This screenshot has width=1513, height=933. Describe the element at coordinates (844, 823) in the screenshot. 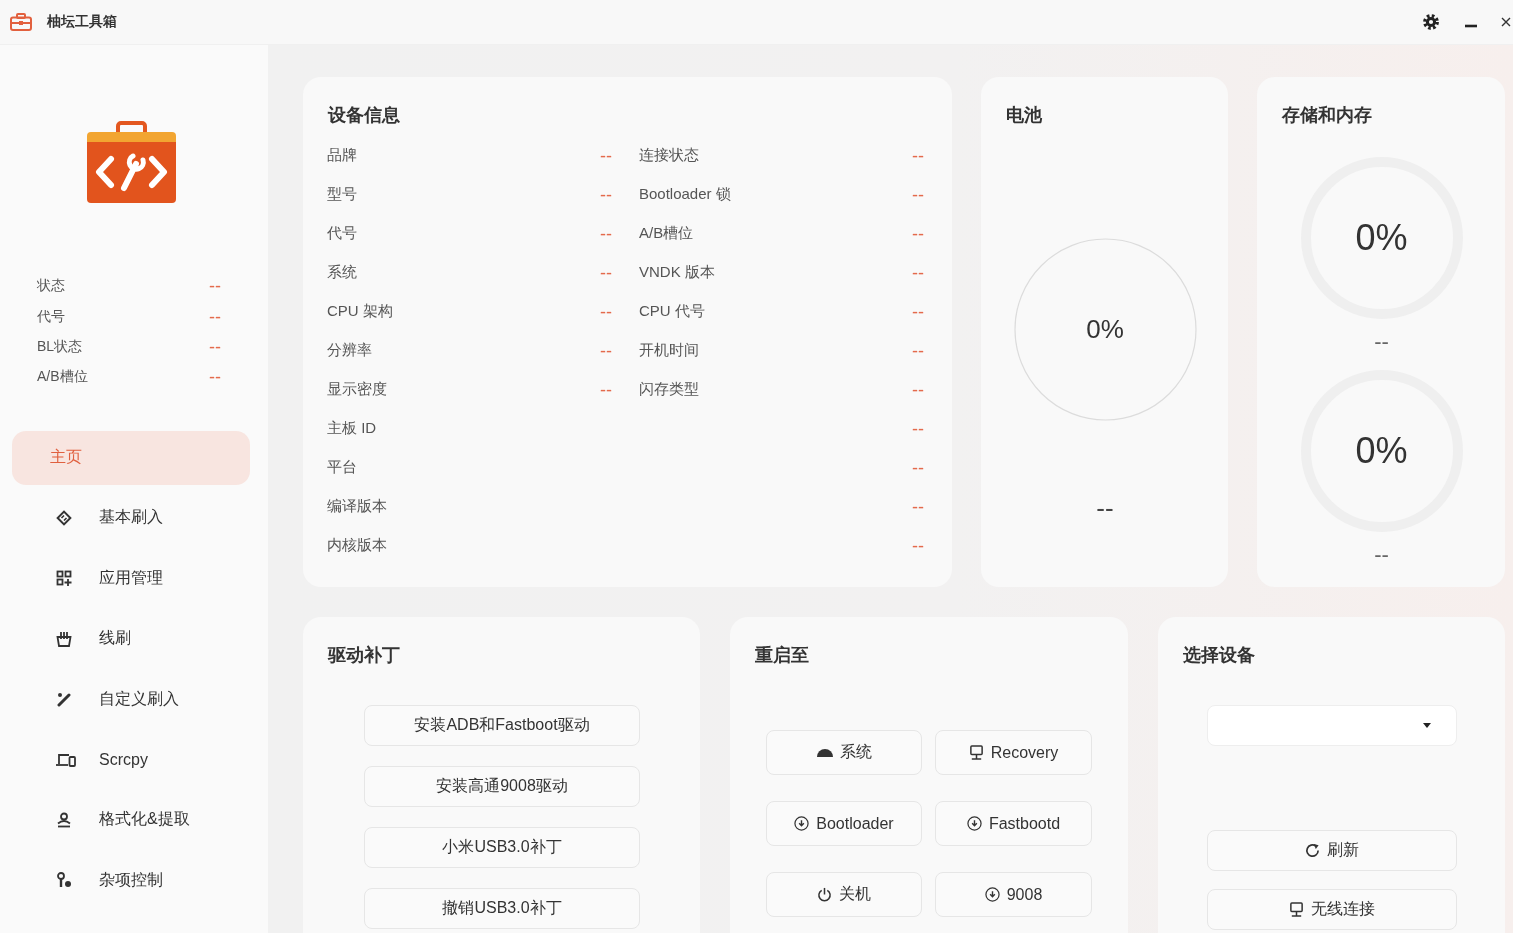

I see `reboot-button: Bootloader` at that location.